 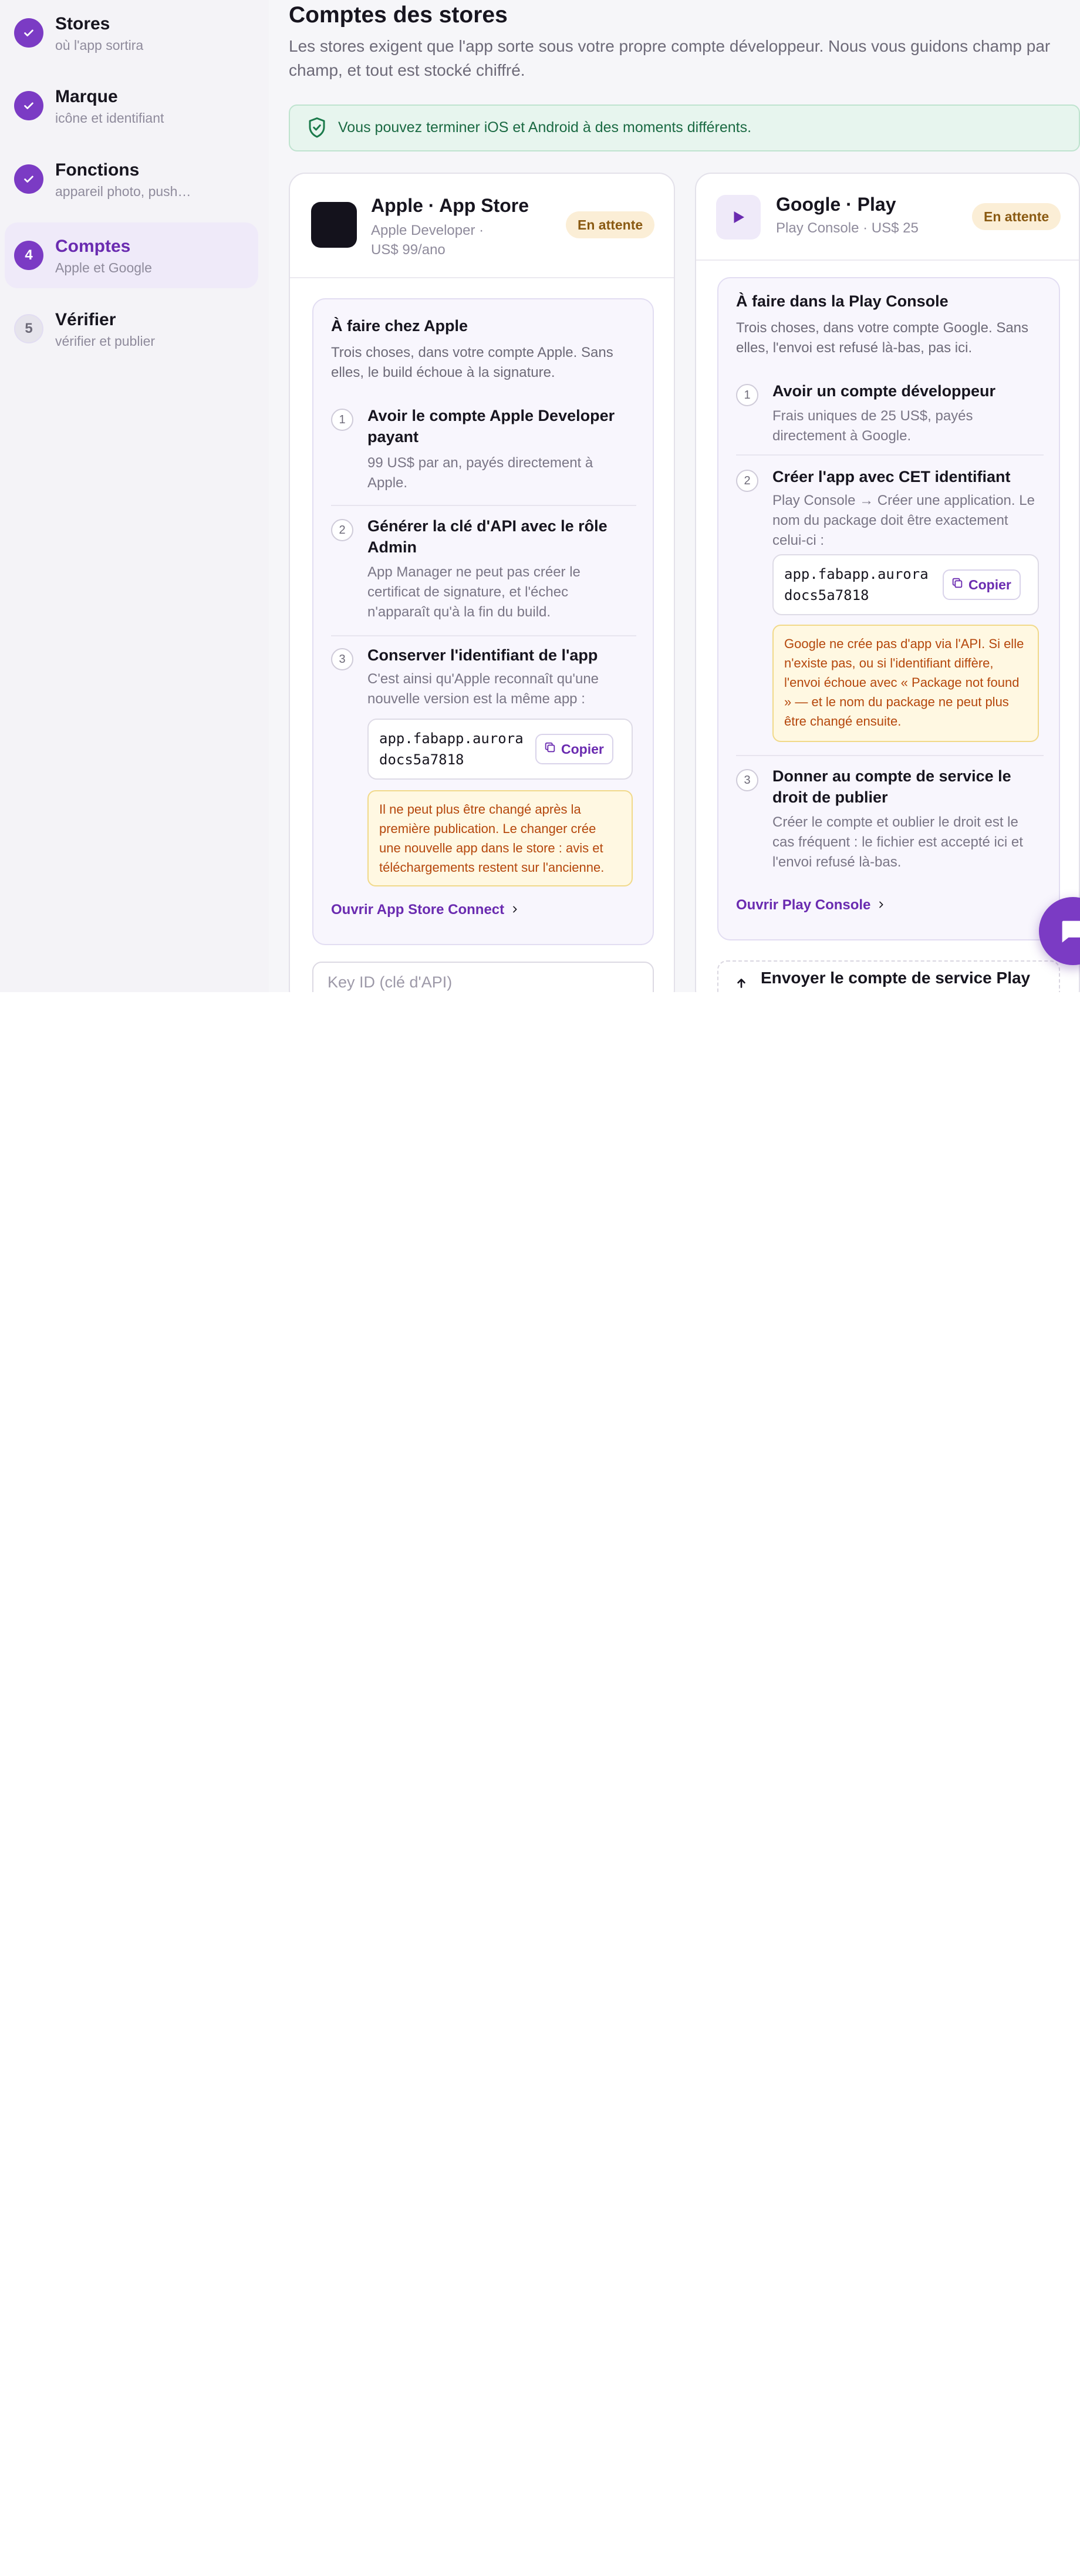 What do you see at coordinates (399, 15) in the screenshot?
I see `page-title: Comptes des stores` at bounding box center [399, 15].